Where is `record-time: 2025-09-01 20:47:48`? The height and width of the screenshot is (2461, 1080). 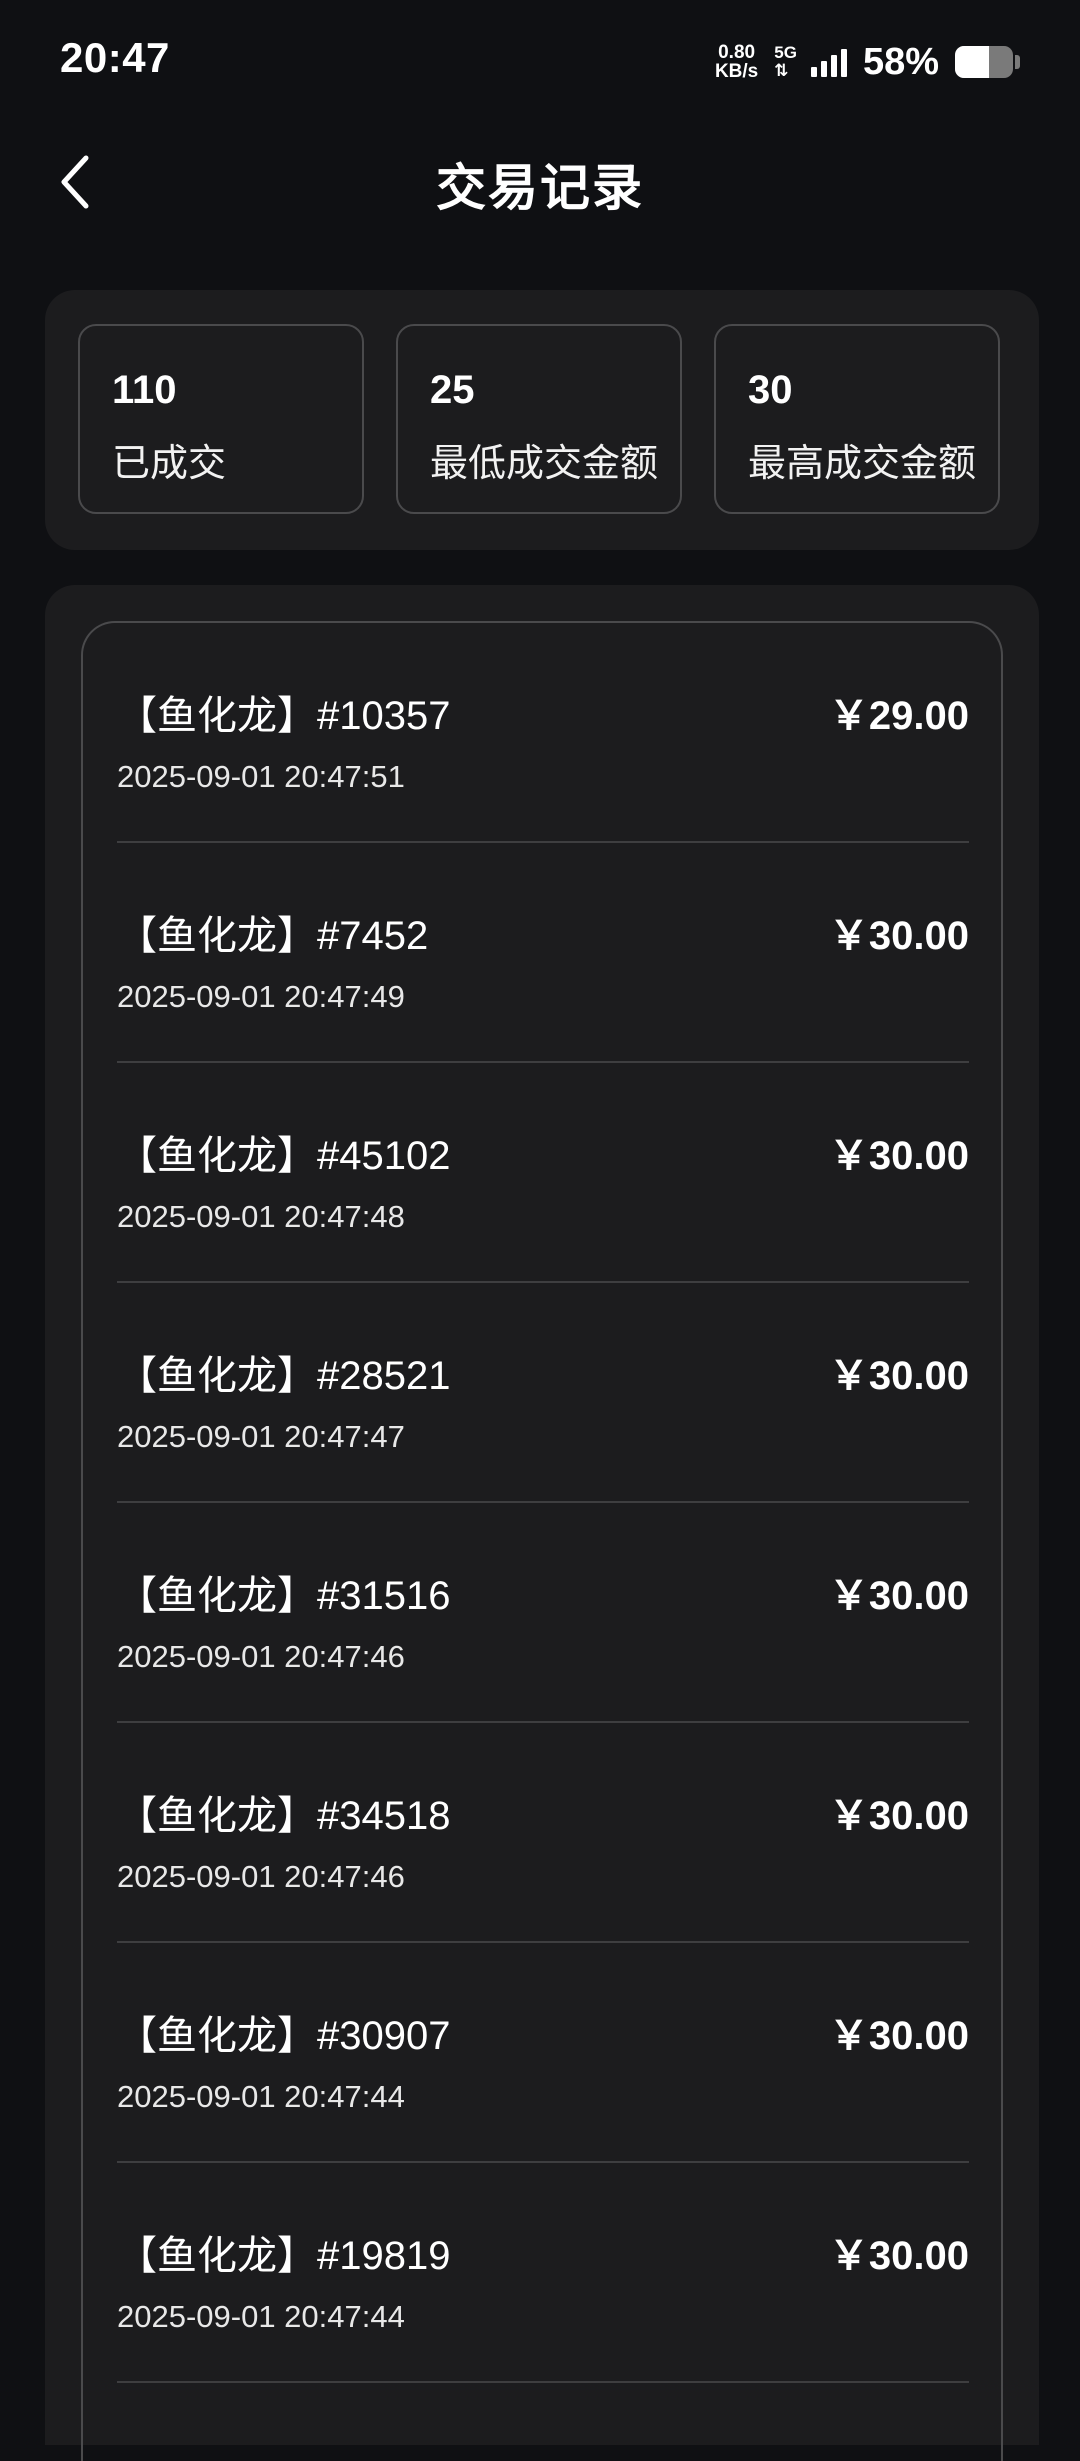 record-time: 2025-09-01 20:47:48 is located at coordinates (261, 1216).